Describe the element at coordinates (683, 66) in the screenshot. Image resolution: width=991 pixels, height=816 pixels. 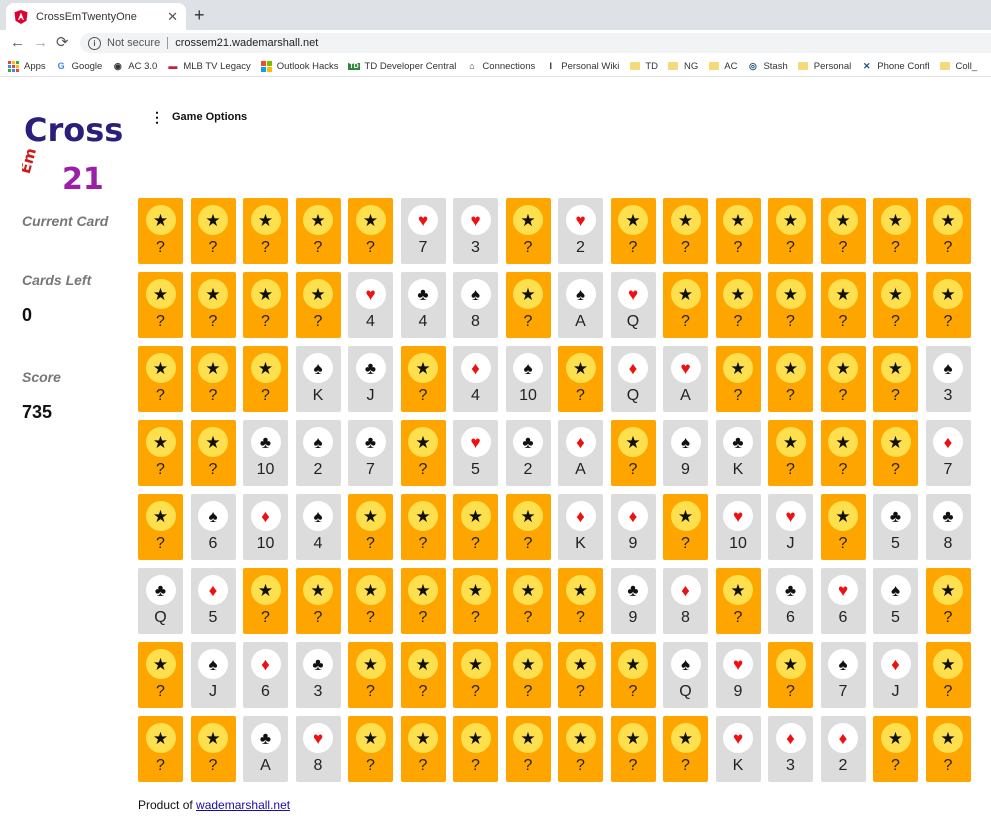
I see `bookmark-item: NG` at that location.